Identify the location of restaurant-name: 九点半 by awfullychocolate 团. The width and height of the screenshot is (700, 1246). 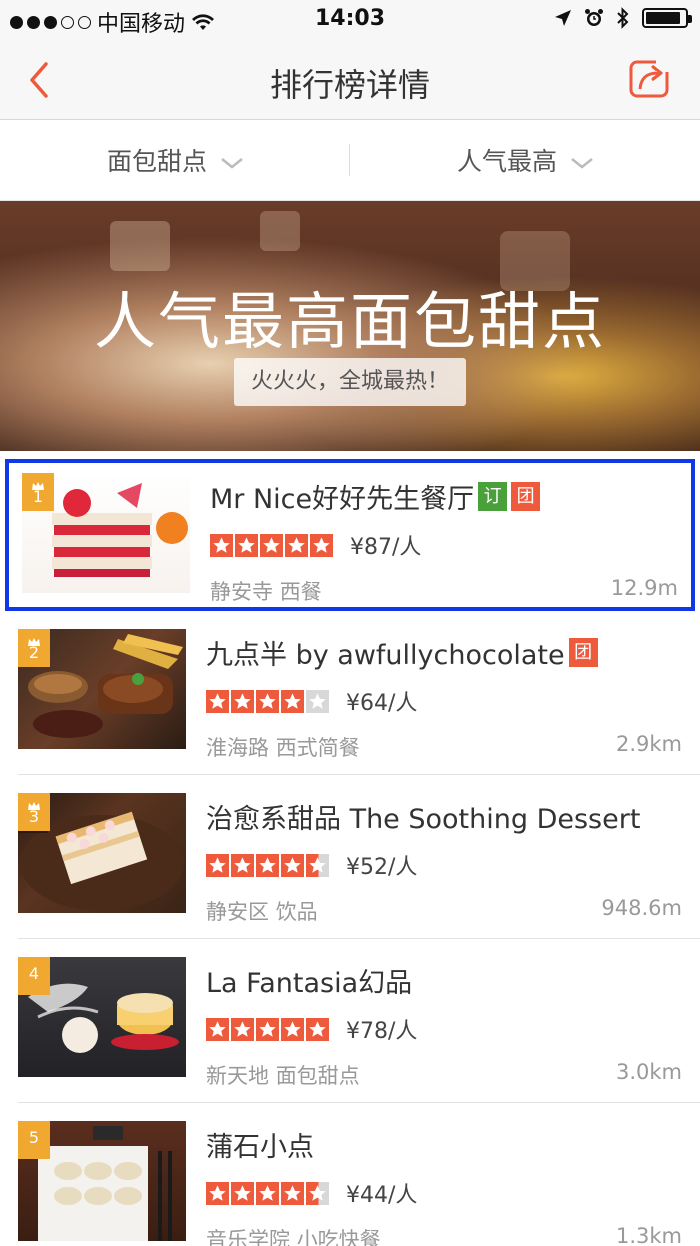
(402, 652).